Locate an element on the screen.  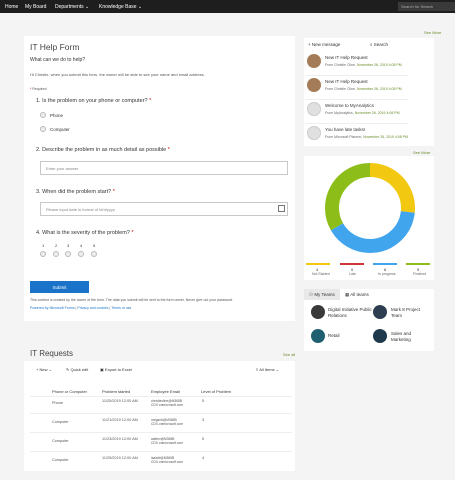
all-items-view-button: ≡ All Items ⌄ is located at coordinates (267, 369).